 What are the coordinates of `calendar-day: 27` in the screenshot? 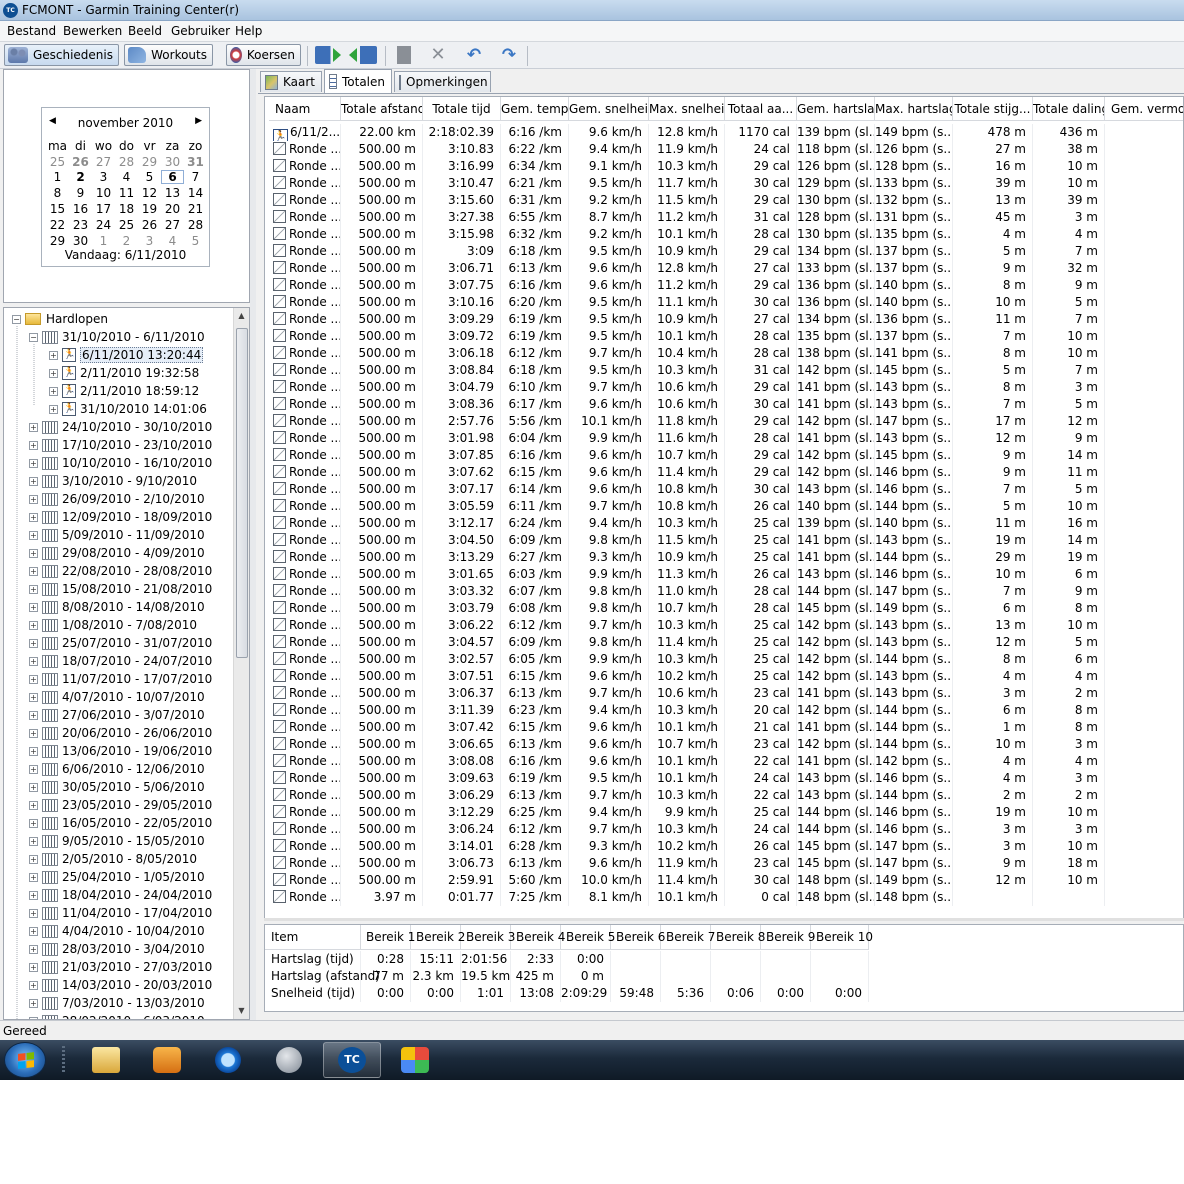 It's located at (172, 225).